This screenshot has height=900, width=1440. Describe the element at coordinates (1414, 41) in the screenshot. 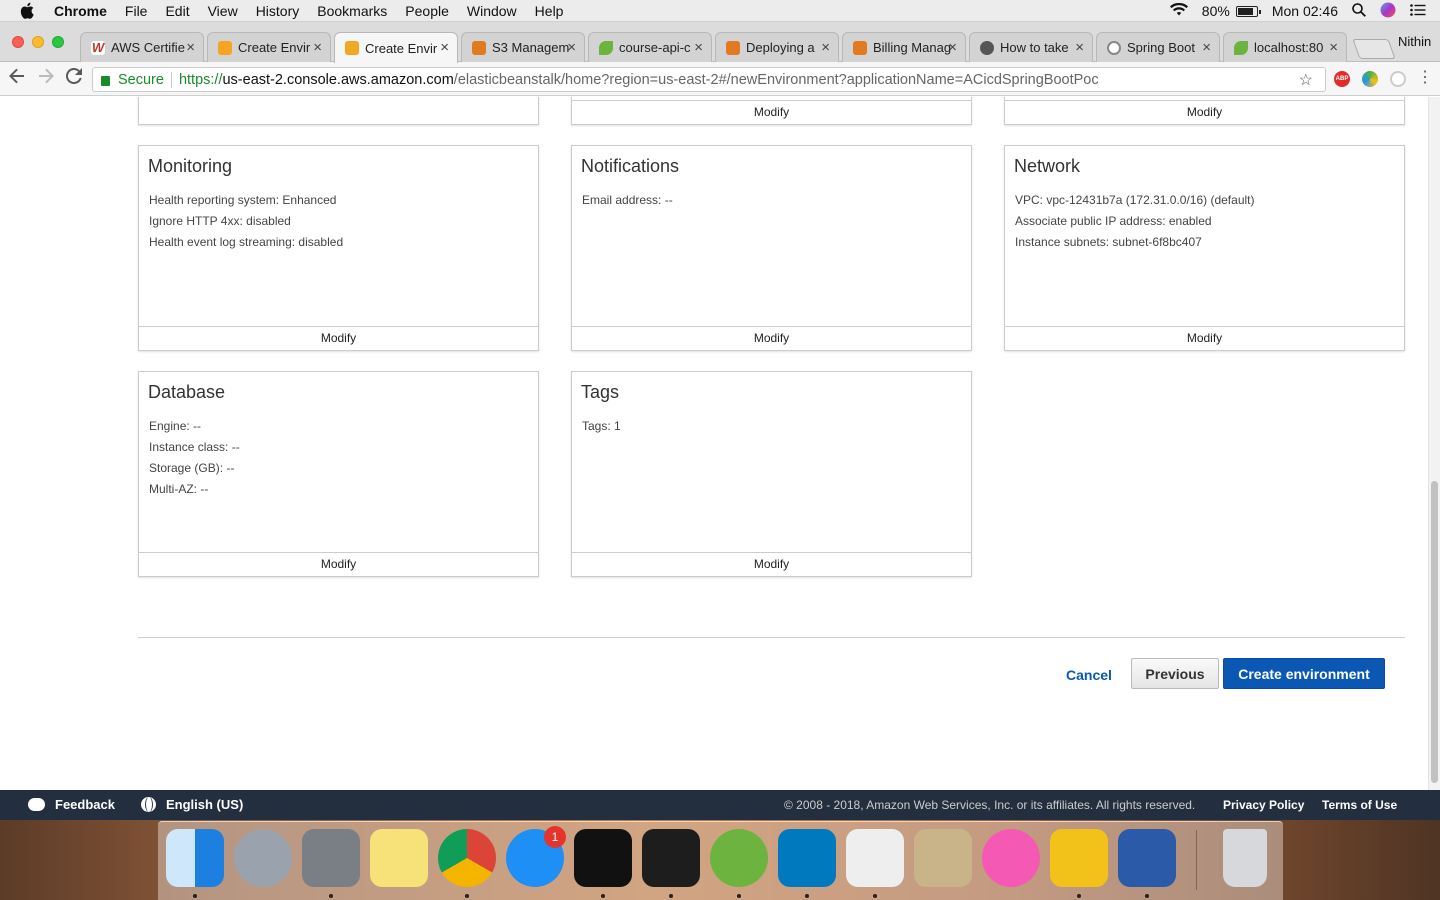

I see `profile-name: Nithin` at that location.